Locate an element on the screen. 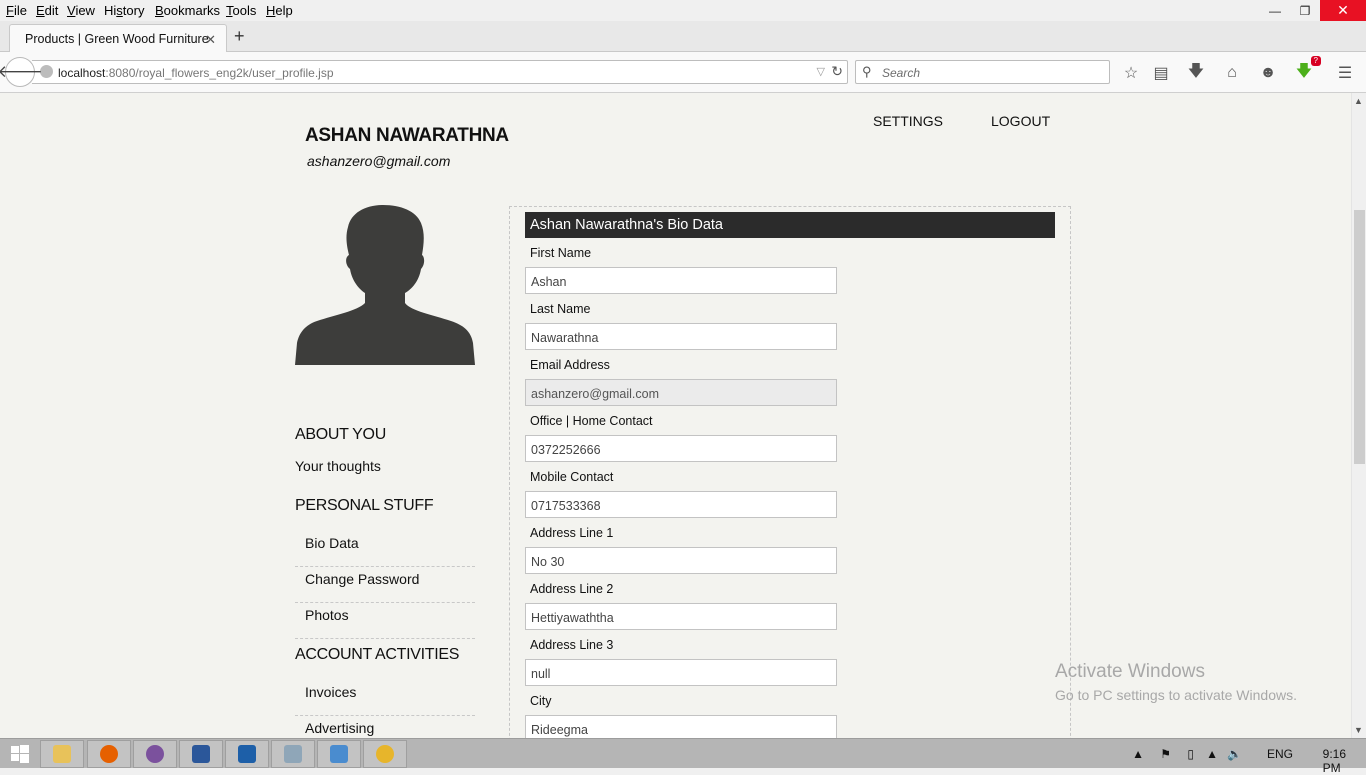 The height and width of the screenshot is (775, 1366). folder-icon is located at coordinates (62, 754).